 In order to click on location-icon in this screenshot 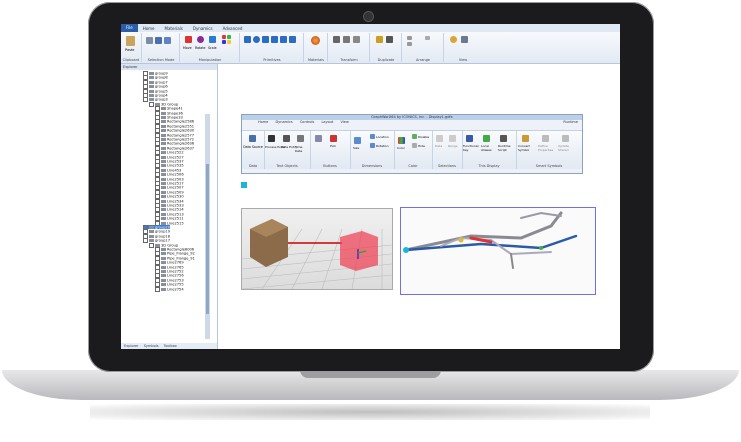, I will do `click(372, 136)`.